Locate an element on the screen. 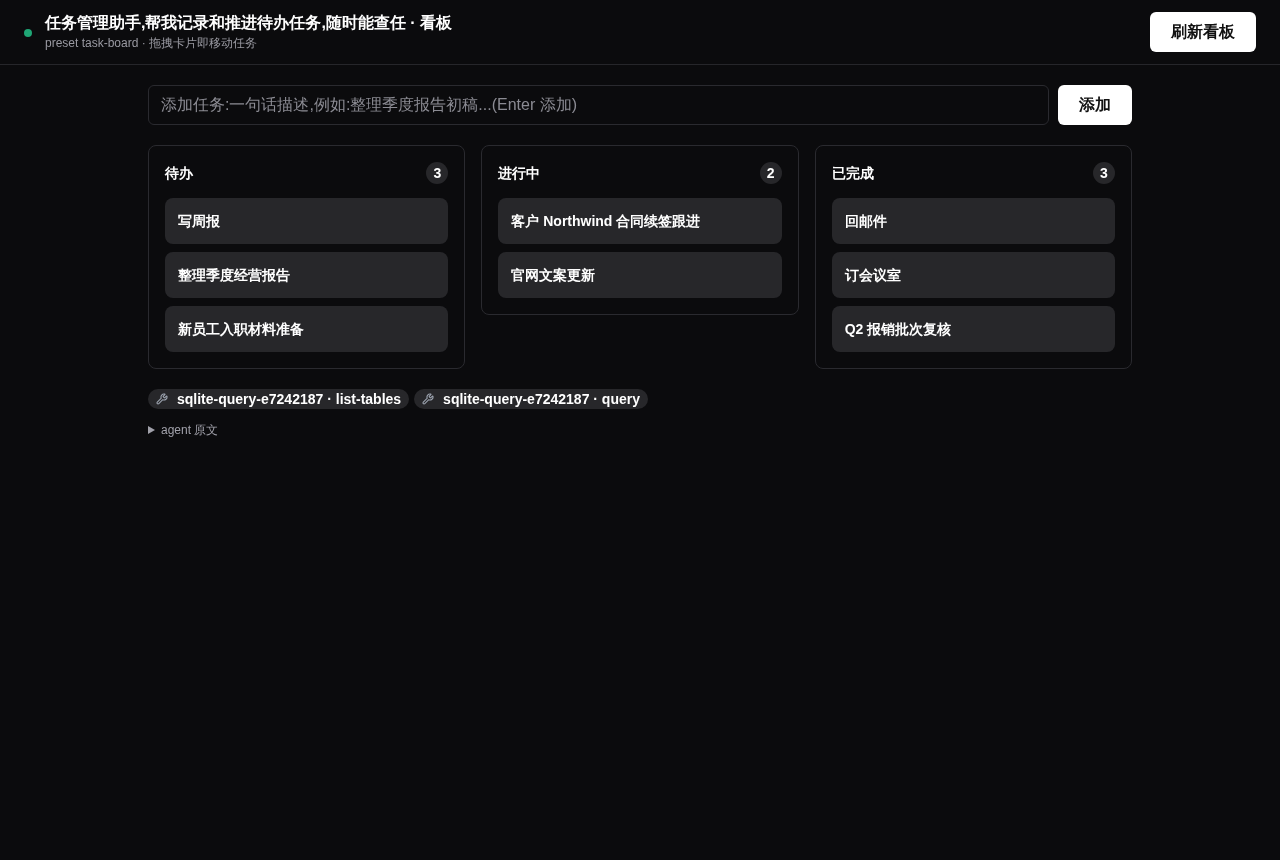 This screenshot has height=860, width=1280. task-card: 官网文案更新 is located at coordinates (640, 275).